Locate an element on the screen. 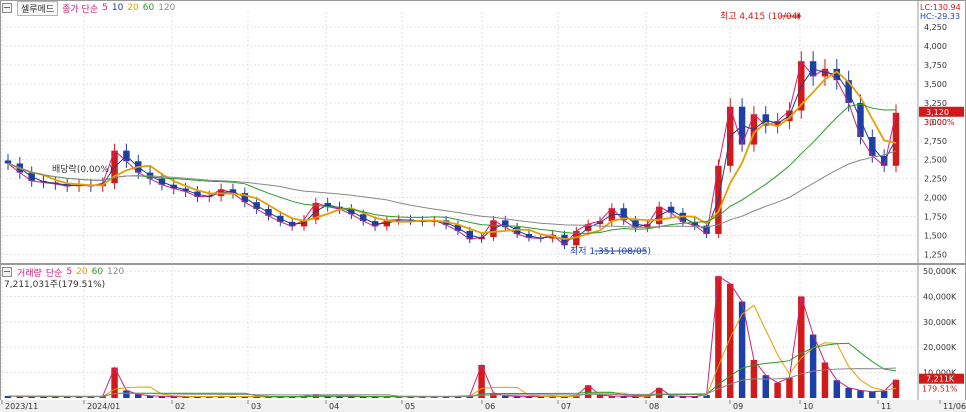 Image resolution: width=966 pixels, height=412 pixels. lc-indicator: LC:130.94 is located at coordinates (940, 7).